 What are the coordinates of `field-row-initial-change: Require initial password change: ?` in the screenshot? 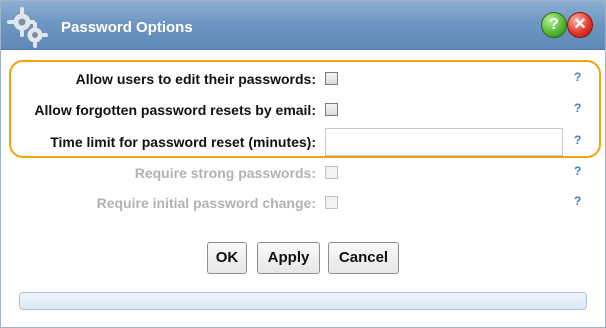 It's located at (303, 203).